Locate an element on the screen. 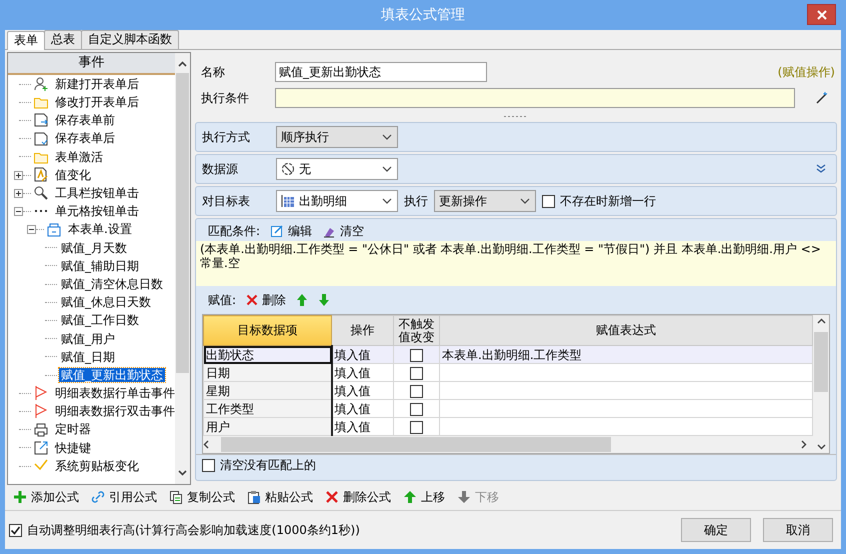 The height and width of the screenshot is (554, 846). horizontal-scrollbar is located at coordinates (508, 445).